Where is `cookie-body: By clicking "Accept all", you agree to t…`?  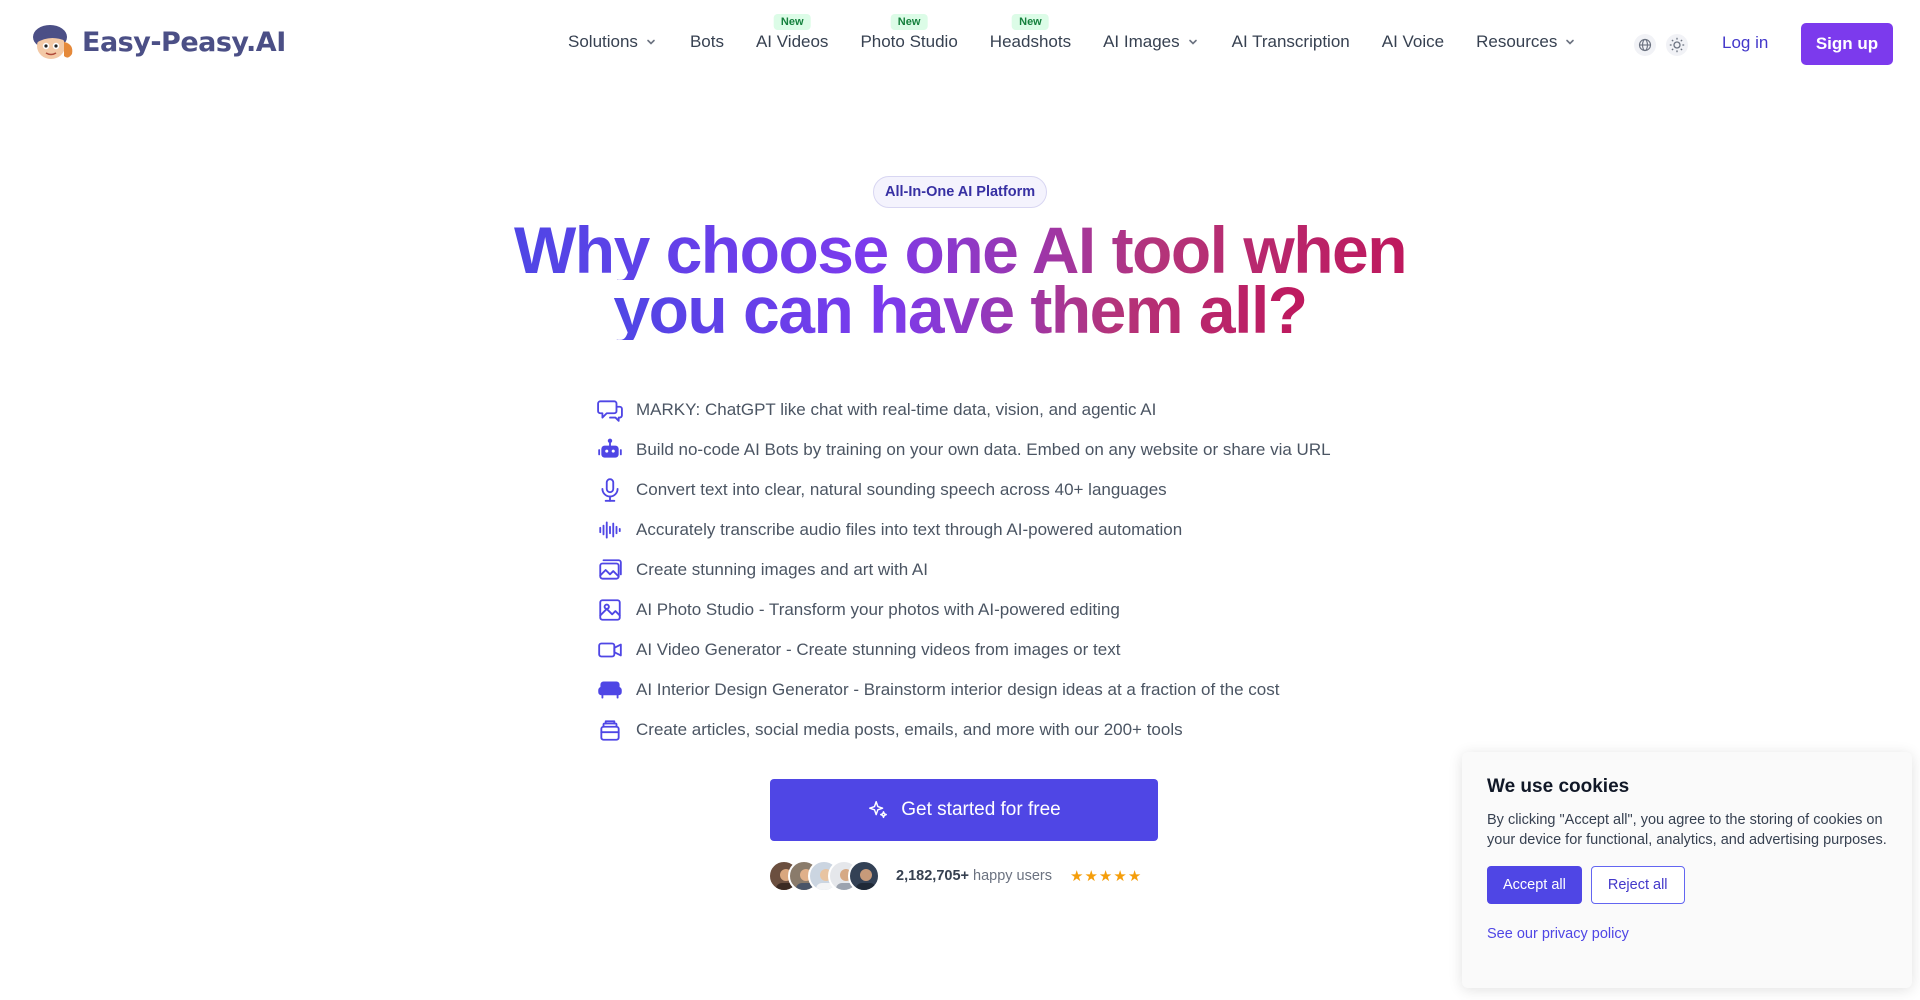
cookie-body: By clicking "Accept all", you agree to t… is located at coordinates (1687, 830).